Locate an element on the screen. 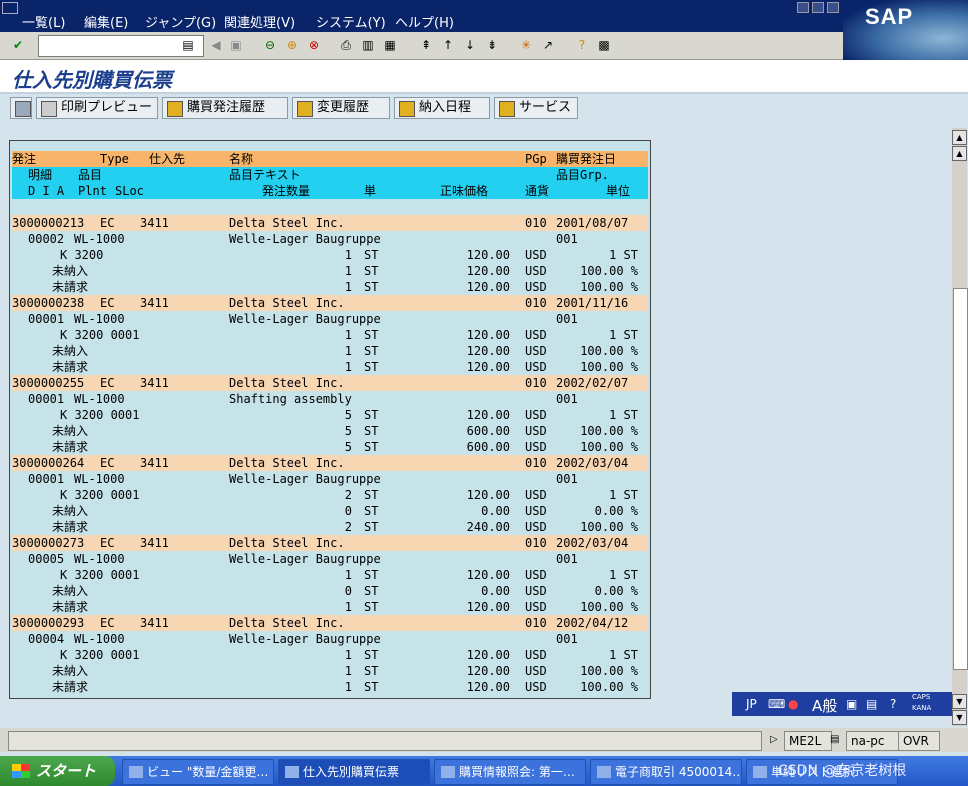 The image size is (968, 786). cell: 001 is located at coordinates (567, 639).